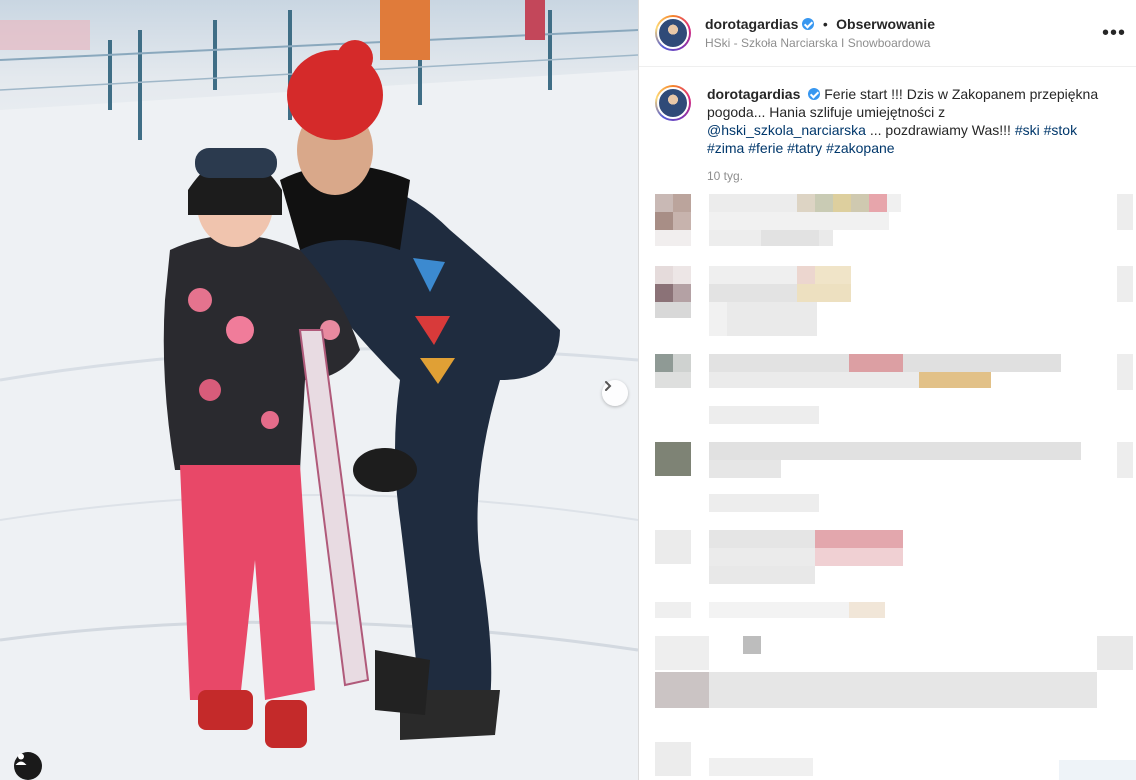  I want to click on chevron-right-icon, so click(608, 386).